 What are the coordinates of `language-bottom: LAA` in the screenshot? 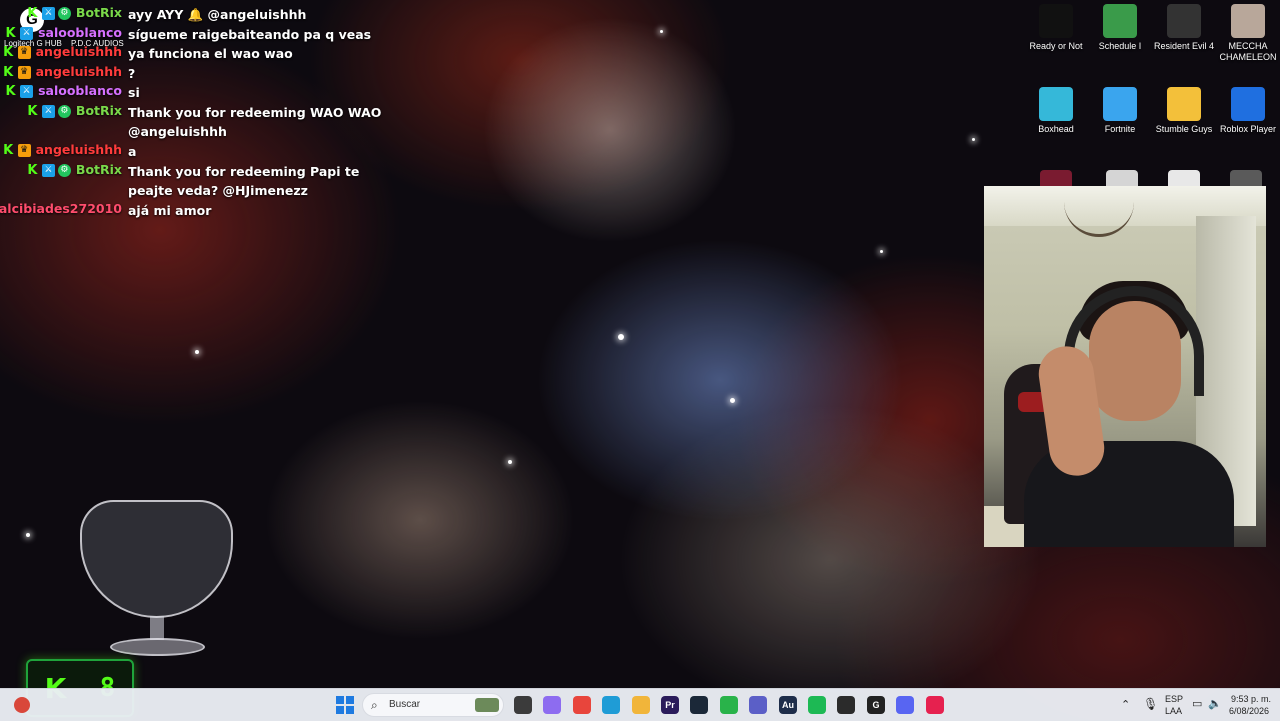 It's located at (1173, 711).